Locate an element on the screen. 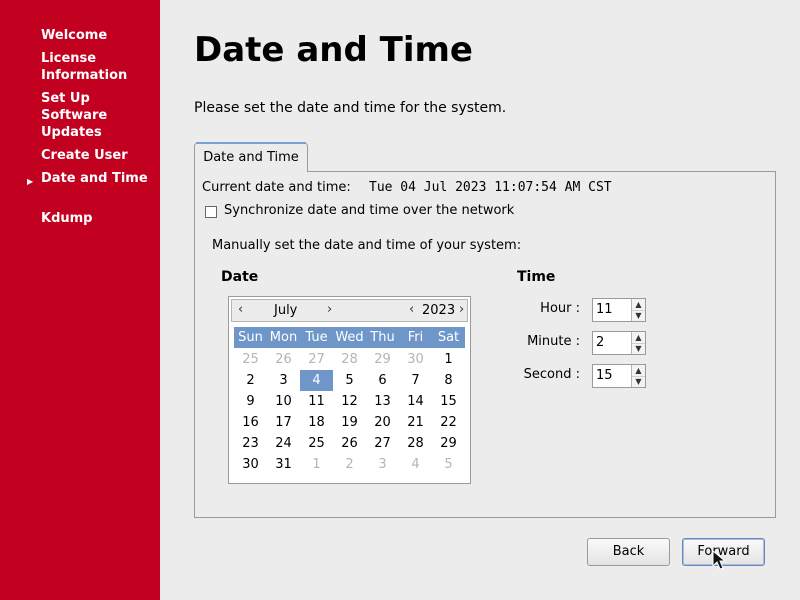 The width and height of the screenshot is (800, 600). second-value: 15 is located at coordinates (604, 376).